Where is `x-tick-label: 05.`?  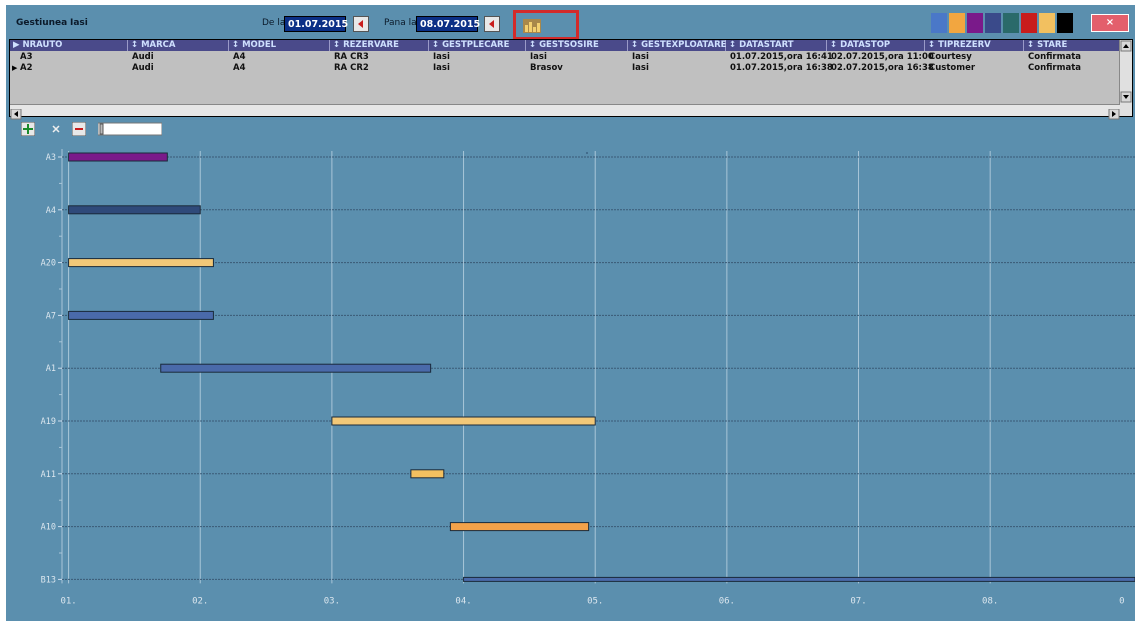
x-tick-label: 05. is located at coordinates (595, 601).